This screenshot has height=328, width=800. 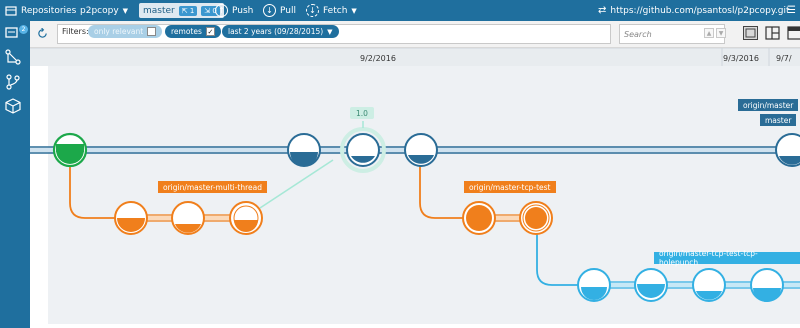 I want to click on date-header, so click(x=415, y=57).